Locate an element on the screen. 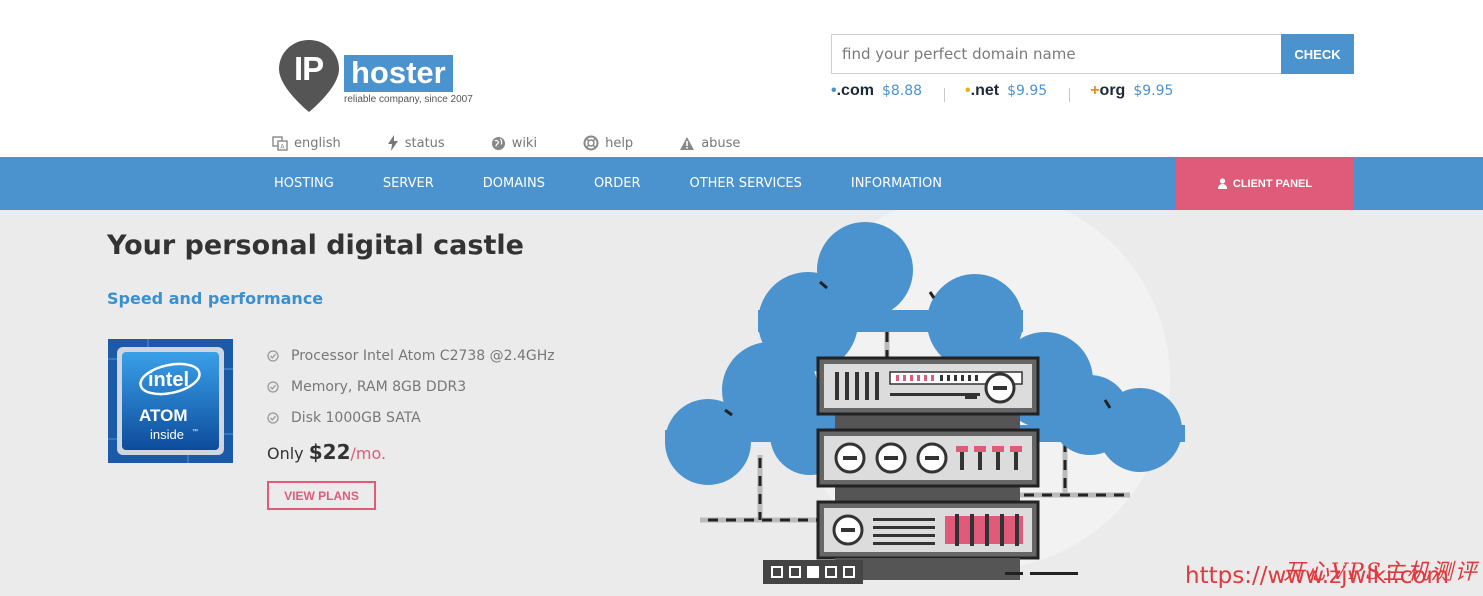 This screenshot has width=1483, height=596. tld-net: •.net $9.95 is located at coordinates (1006, 91).